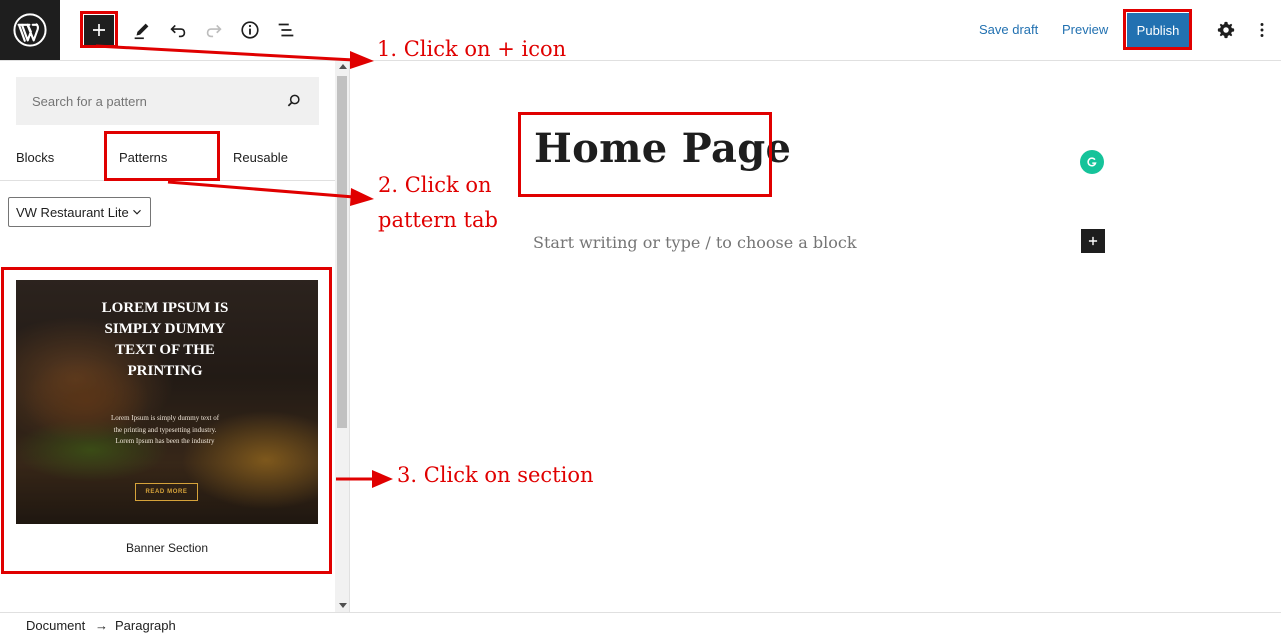 The height and width of the screenshot is (637, 1281). I want to click on block-breadcrumb: Document → Paragraph, so click(640, 624).